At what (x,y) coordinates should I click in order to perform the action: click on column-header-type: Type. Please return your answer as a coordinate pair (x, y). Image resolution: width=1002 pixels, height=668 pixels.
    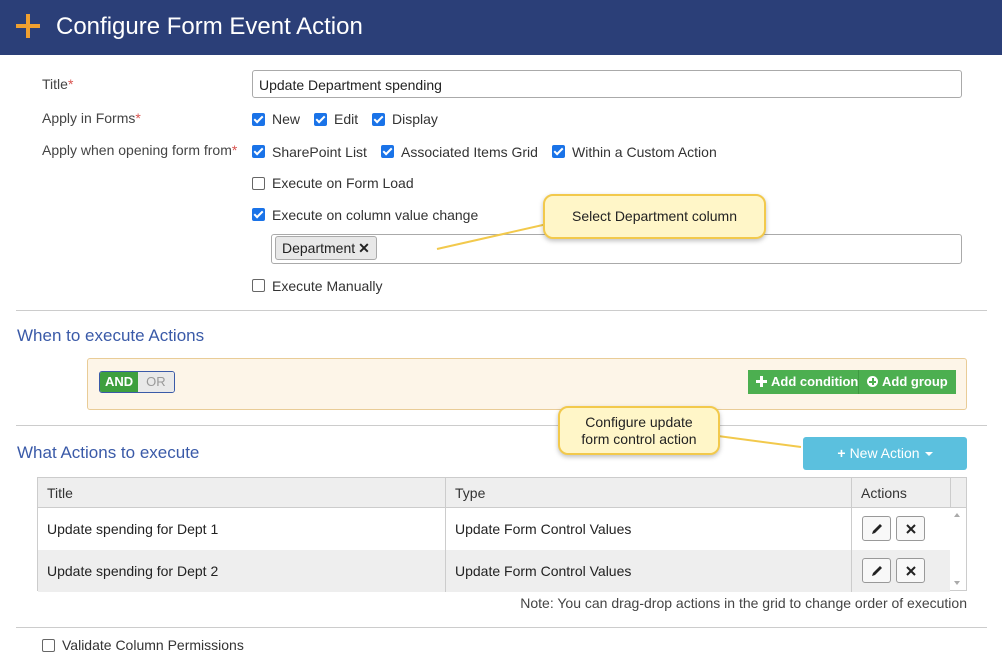
    Looking at the image, I should click on (648, 493).